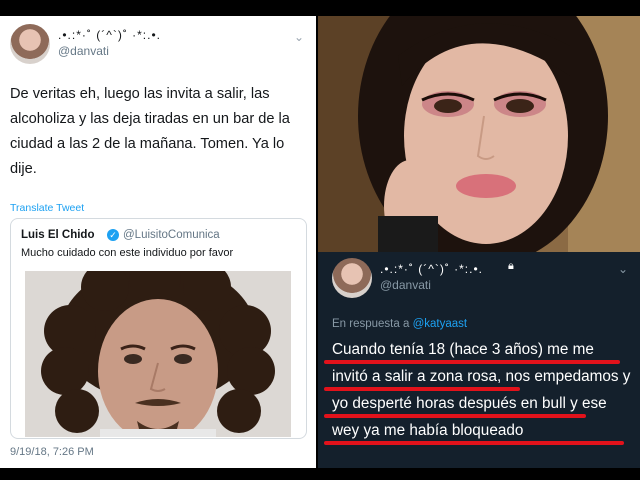 This screenshot has height=480, width=640. What do you see at coordinates (171, 235) in the screenshot?
I see `quoted-handle: @LuisitoComunica` at bounding box center [171, 235].